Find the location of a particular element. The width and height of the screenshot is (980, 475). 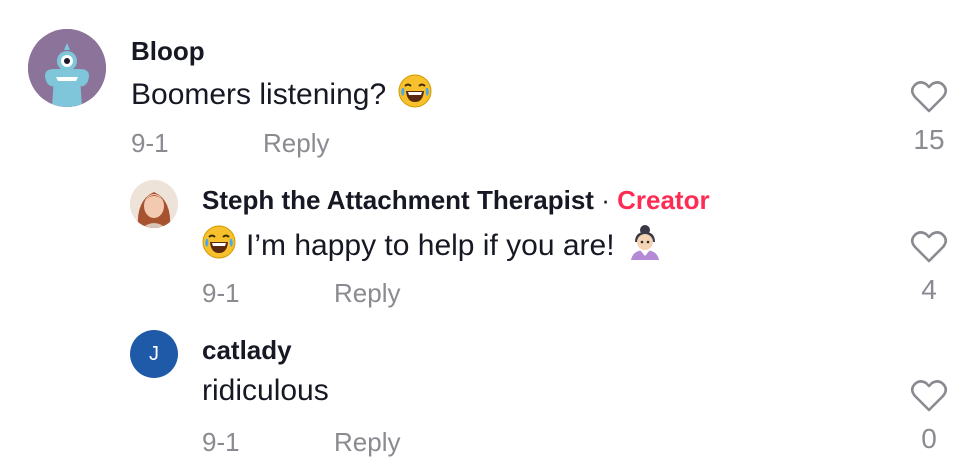

comment-text-body: ridiculous is located at coordinates (265, 390).